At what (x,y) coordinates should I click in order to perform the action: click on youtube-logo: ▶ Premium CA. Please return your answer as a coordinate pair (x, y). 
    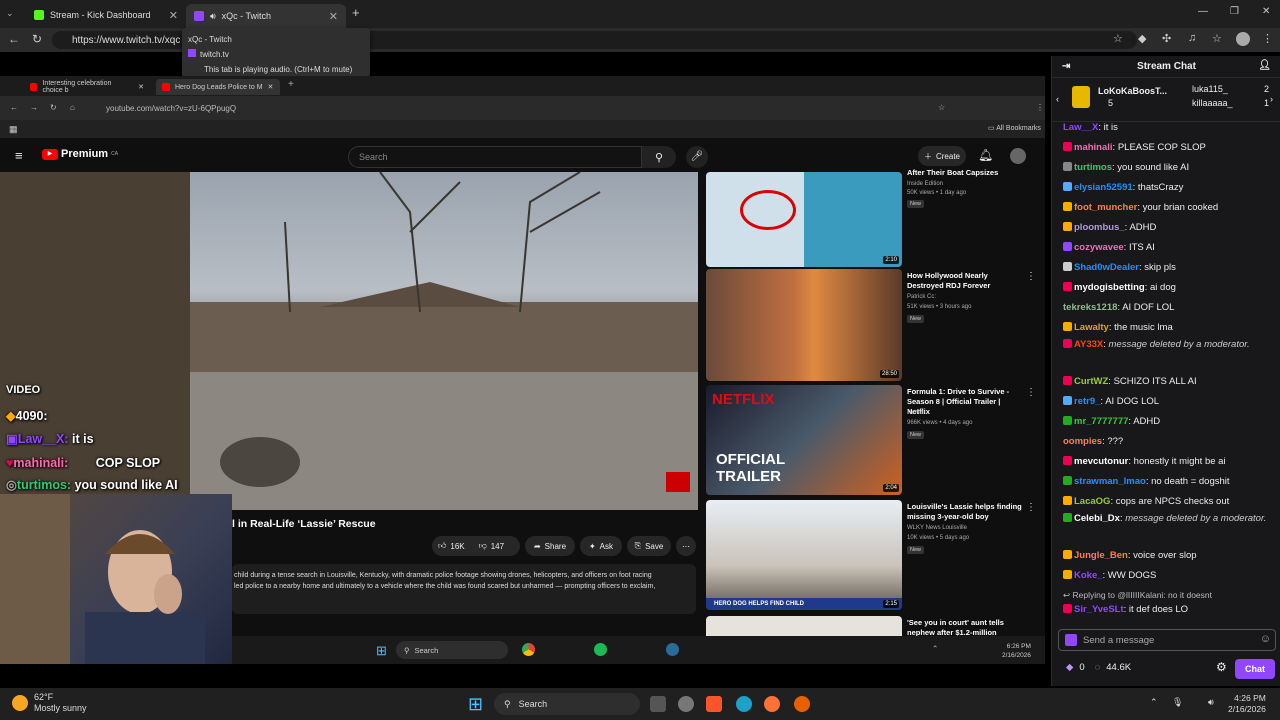
    Looking at the image, I should click on (80, 154).